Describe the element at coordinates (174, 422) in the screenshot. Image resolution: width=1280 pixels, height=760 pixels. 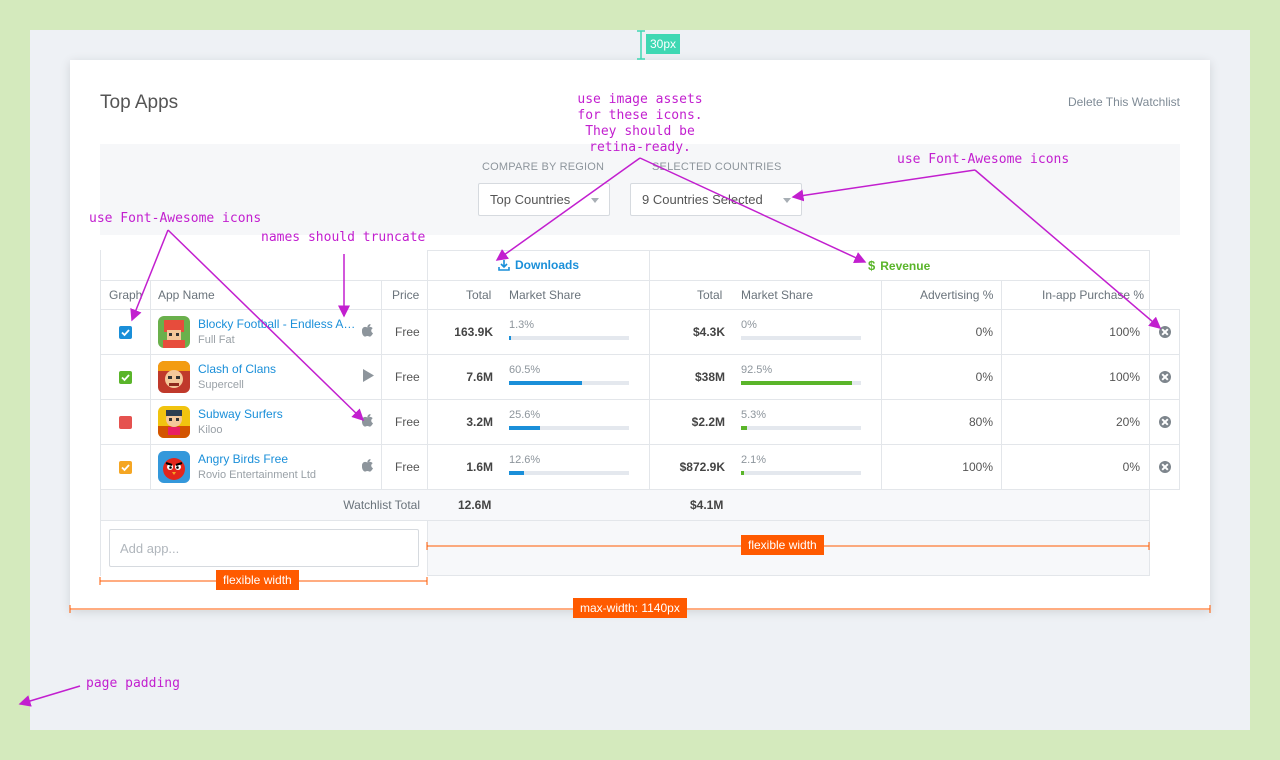
I see `app-icon-subway-surfers` at that location.